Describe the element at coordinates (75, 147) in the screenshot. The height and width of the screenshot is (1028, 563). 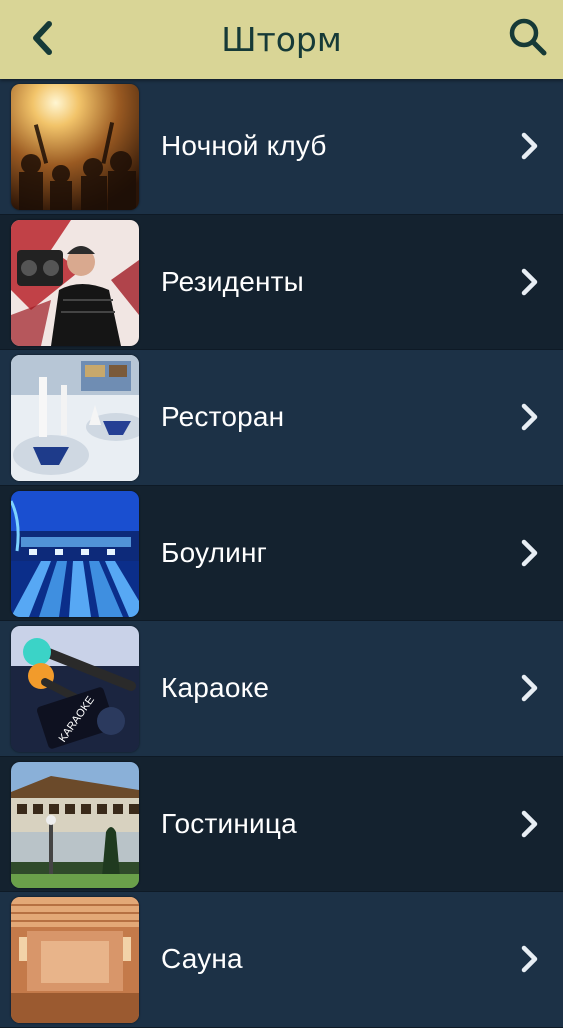
I see `nightclub-thumbnail` at that location.